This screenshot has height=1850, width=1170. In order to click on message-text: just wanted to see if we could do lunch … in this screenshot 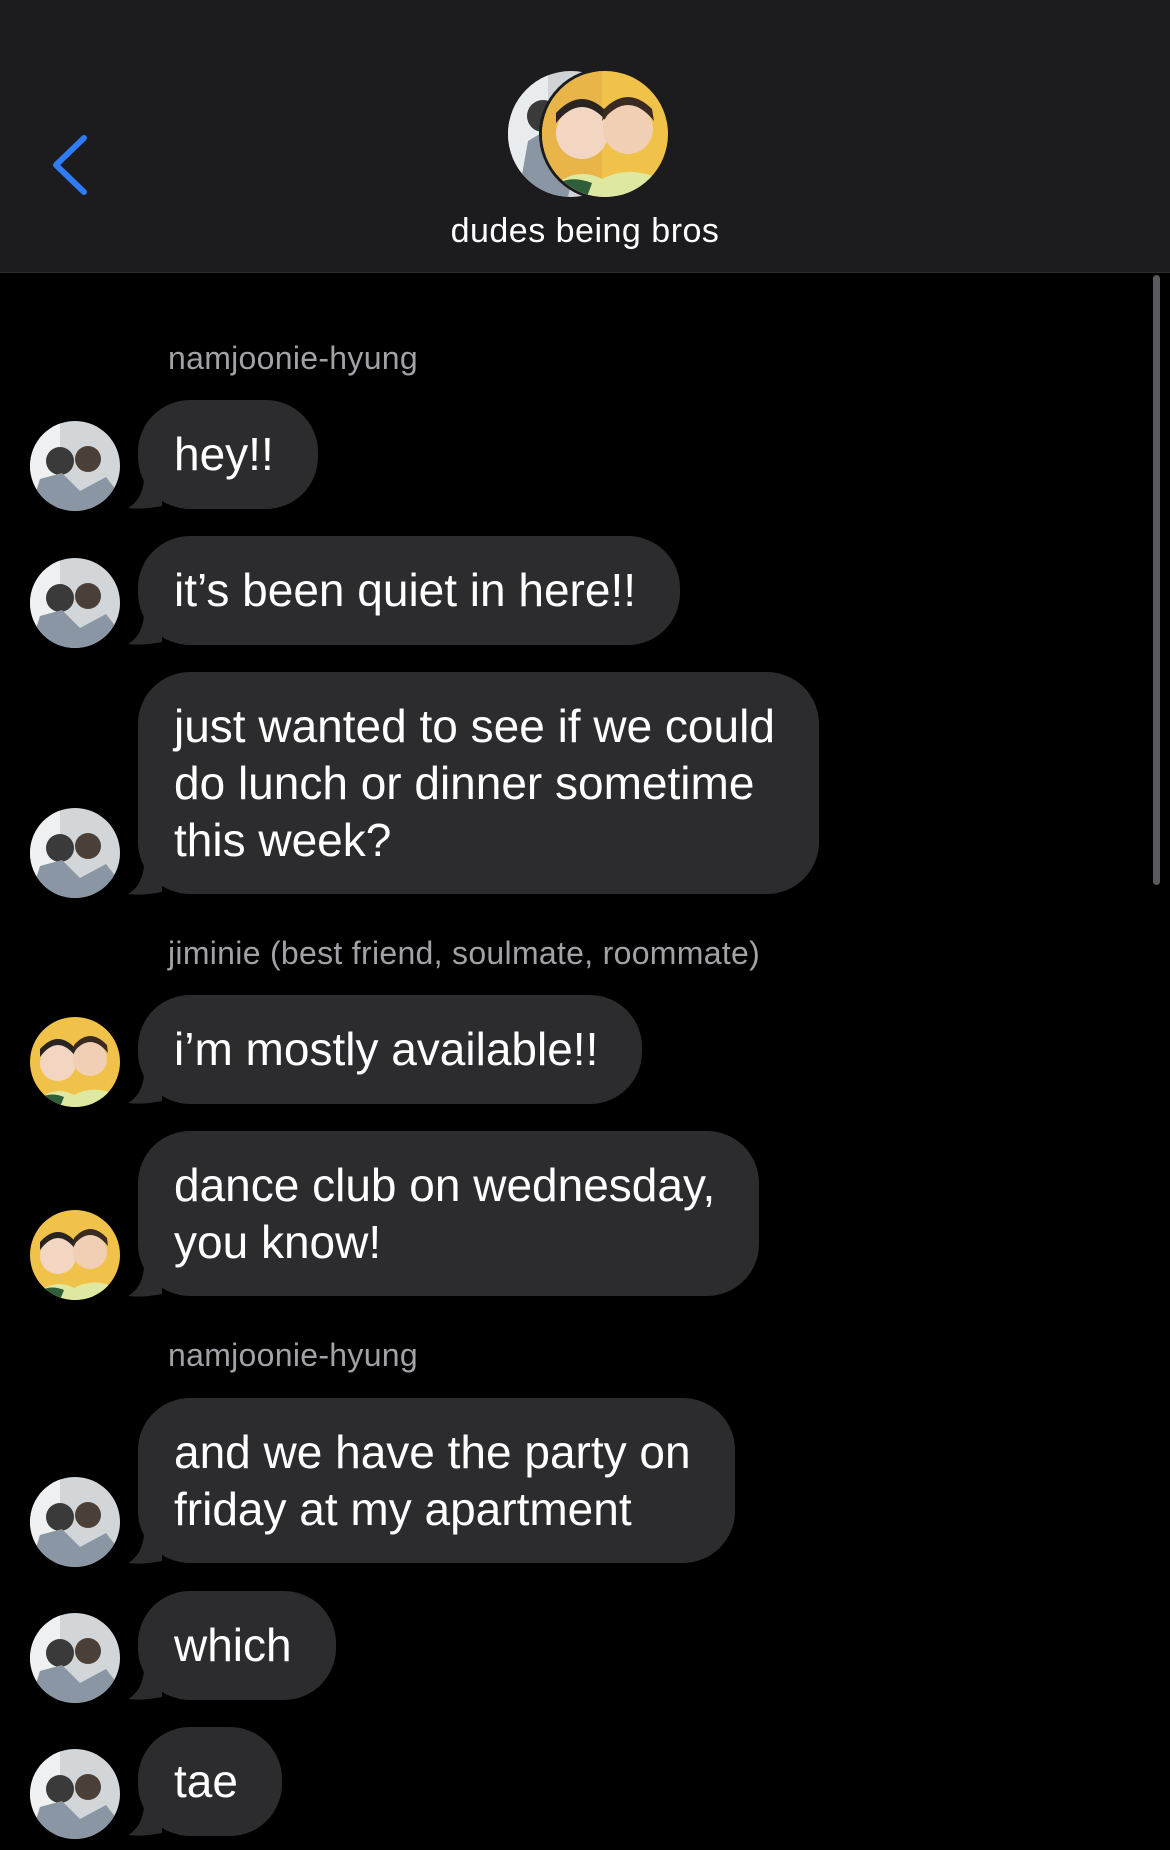, I will do `click(474, 783)`.